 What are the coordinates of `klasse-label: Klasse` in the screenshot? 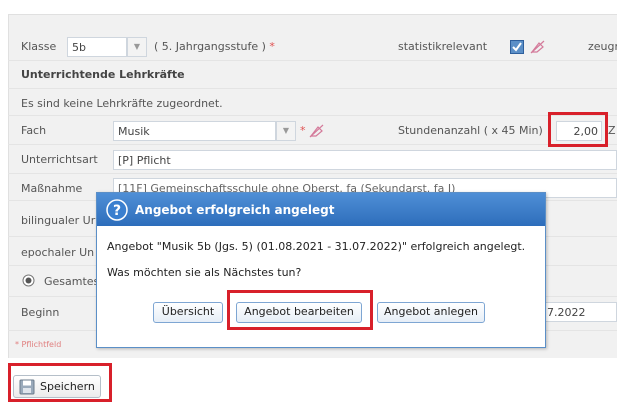 It's located at (39, 46).